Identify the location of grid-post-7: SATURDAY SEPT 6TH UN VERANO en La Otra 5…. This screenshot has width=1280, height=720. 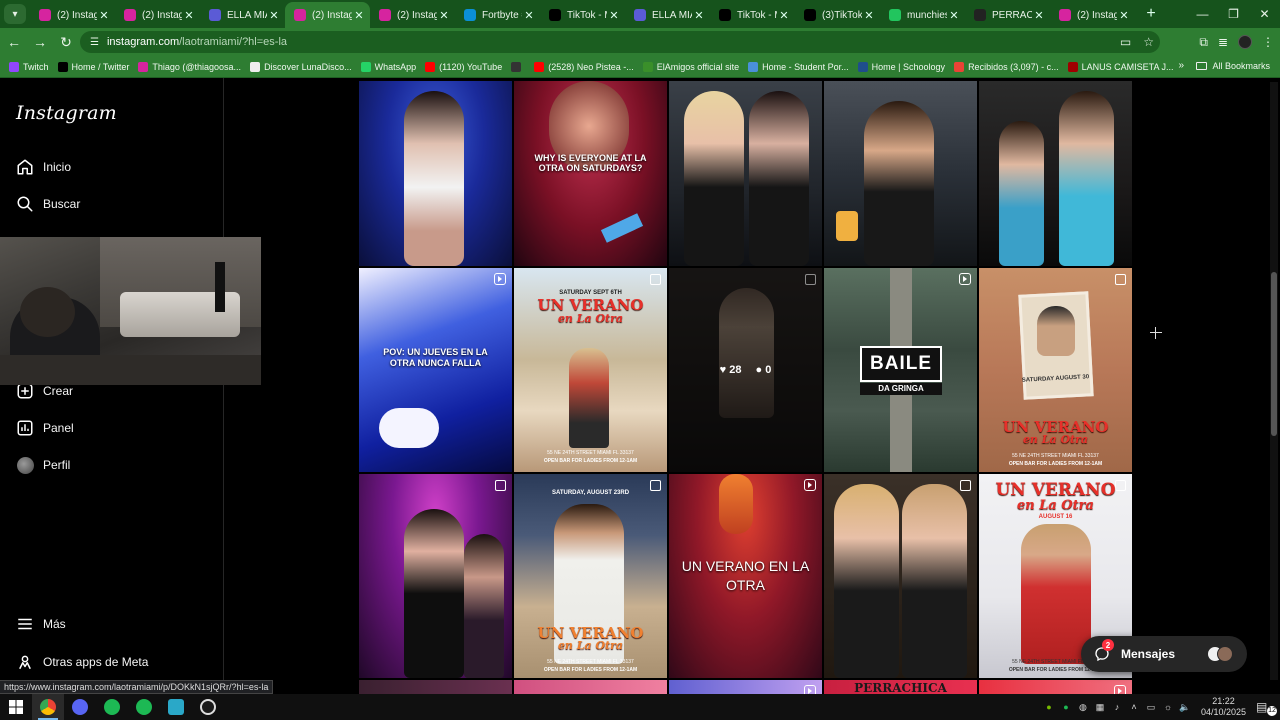
(590, 370).